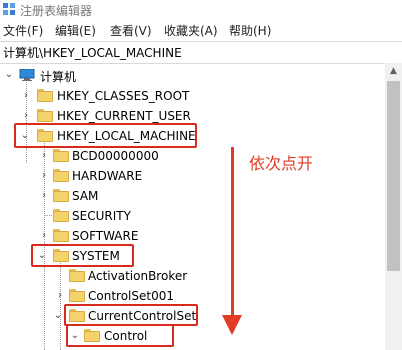  What do you see at coordinates (192, 236) in the screenshot?
I see `tree-item-software: › SOFTWARE` at bounding box center [192, 236].